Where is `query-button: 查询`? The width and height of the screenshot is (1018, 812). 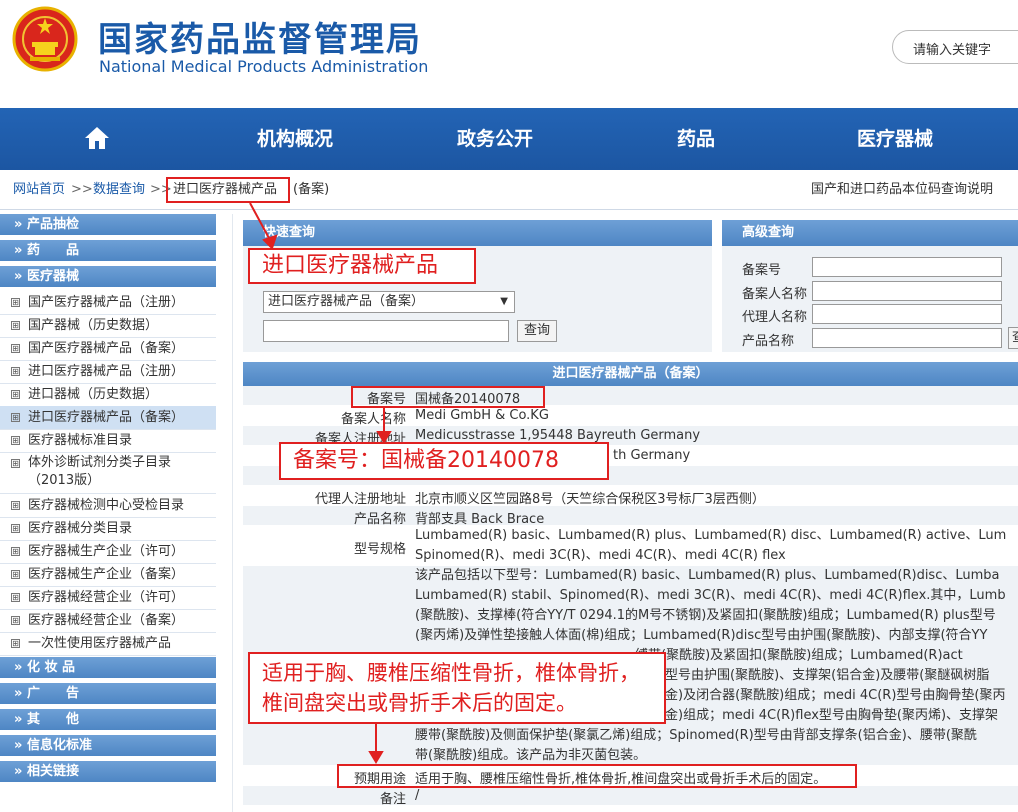 query-button: 查询 is located at coordinates (537, 331).